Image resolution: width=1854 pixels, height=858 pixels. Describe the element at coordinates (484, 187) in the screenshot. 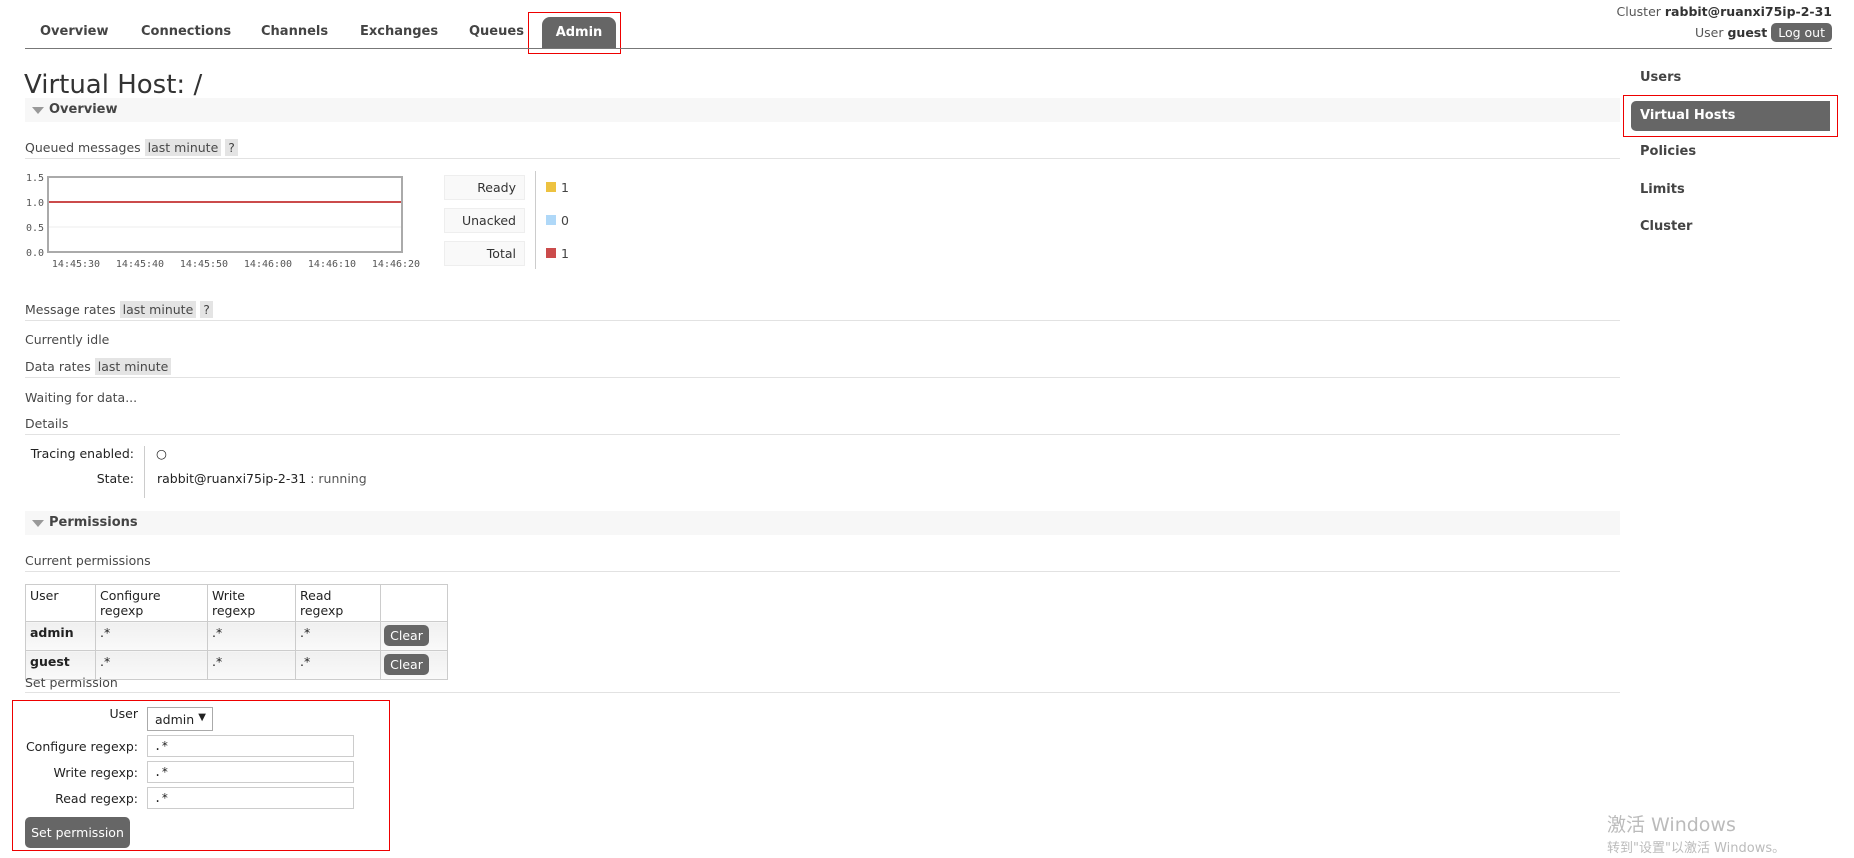

I see `legend-ready: Ready` at that location.